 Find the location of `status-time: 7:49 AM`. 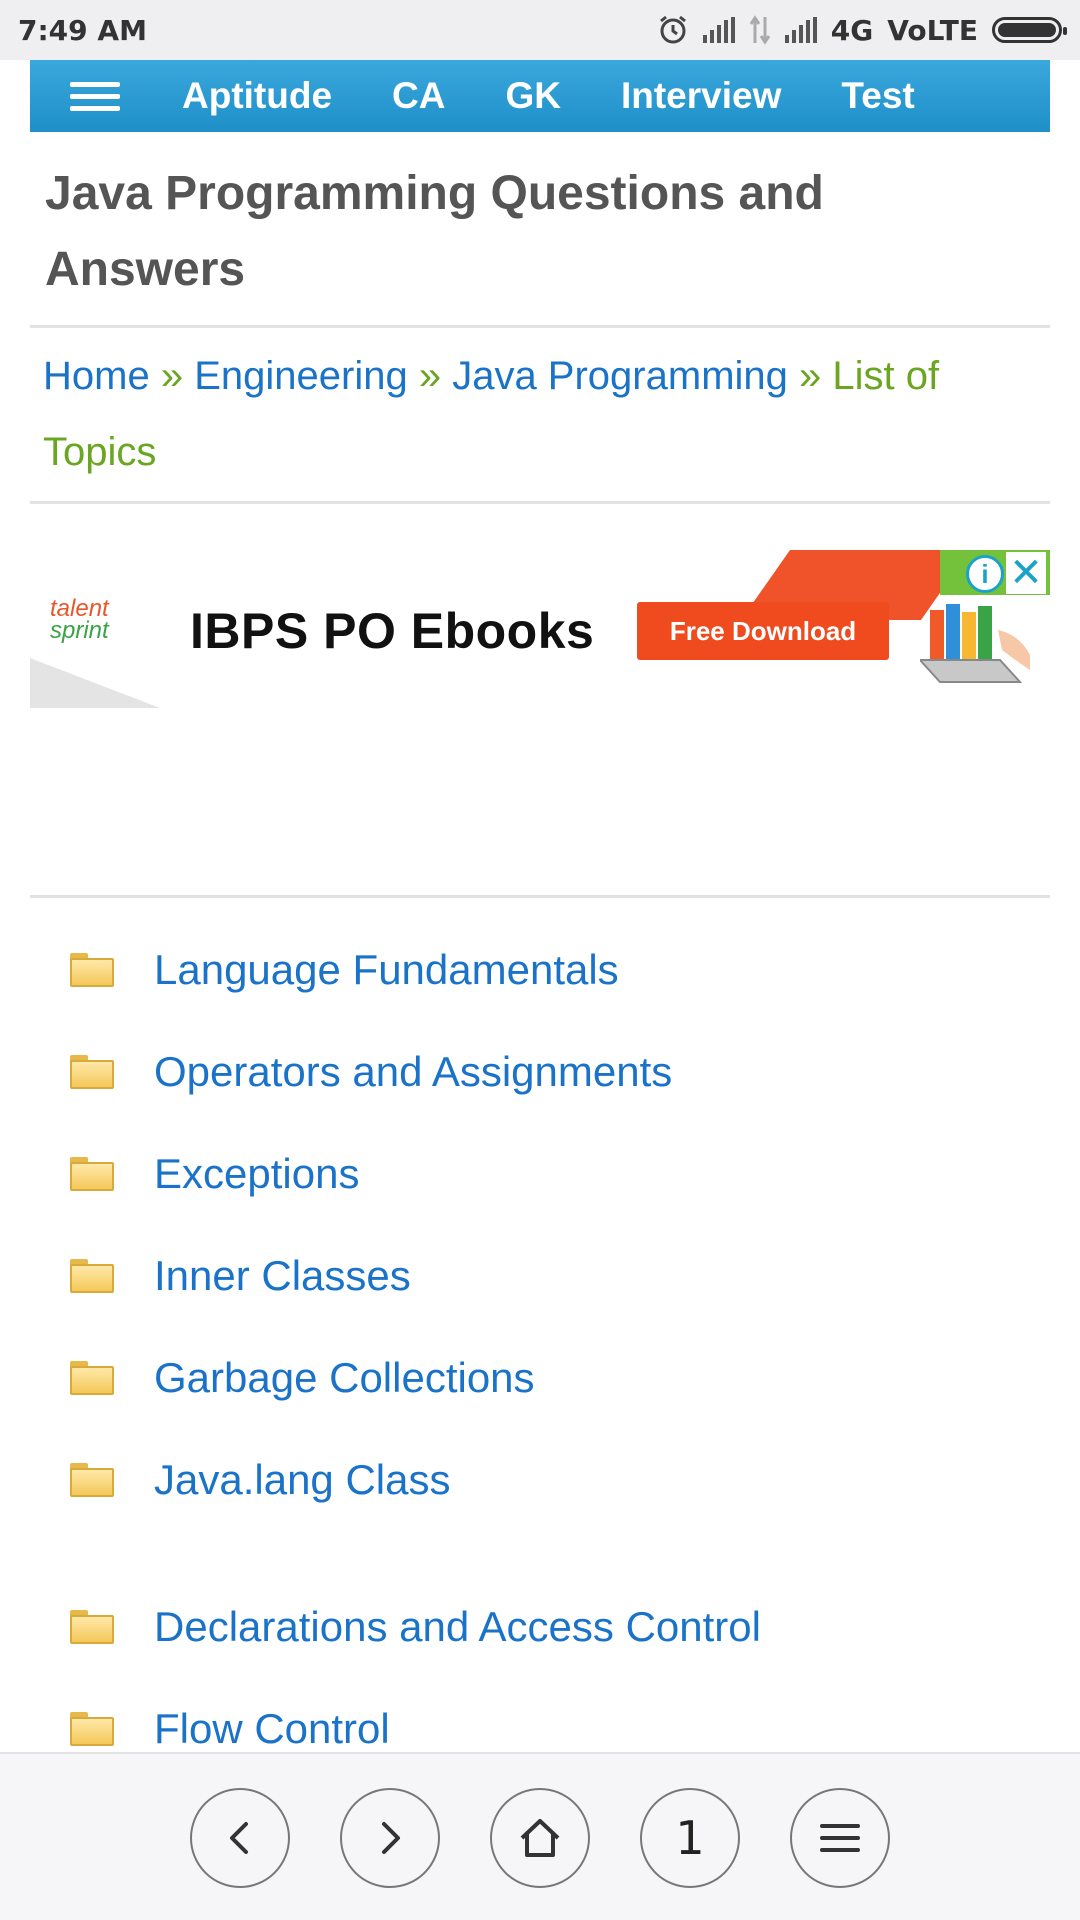

status-time: 7:49 AM is located at coordinates (82, 30).